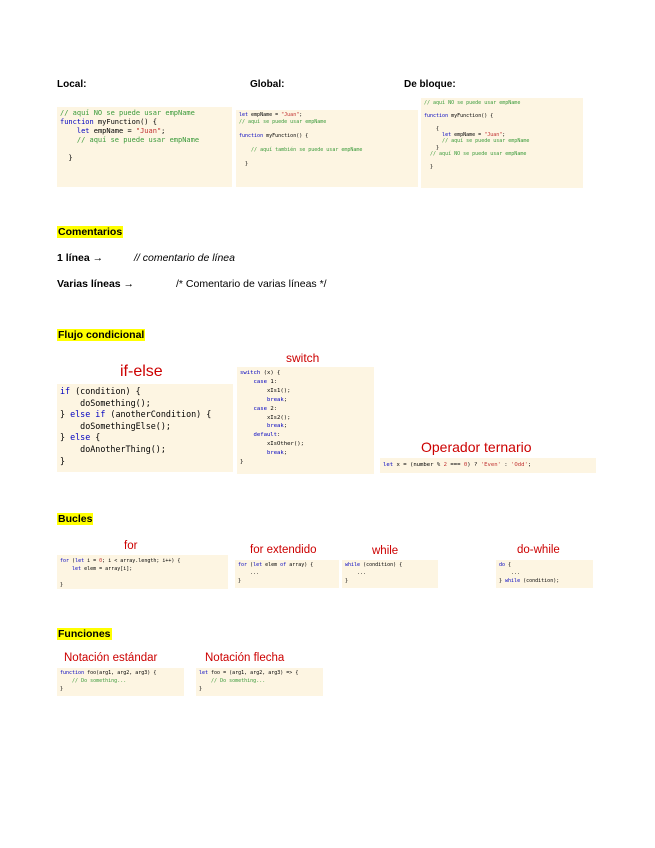  Describe the element at coordinates (476, 447) in the screenshot. I see `ternary-title: Operador ternario` at that location.